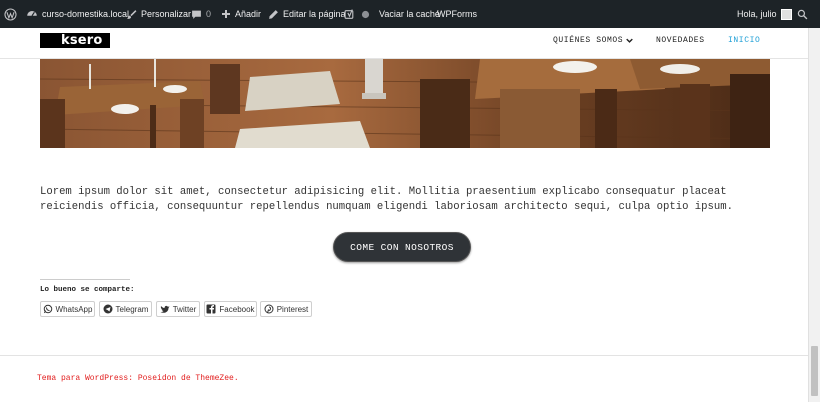 The image size is (820, 403). What do you see at coordinates (814, 371) in the screenshot?
I see `scrollbar-thumb` at bounding box center [814, 371].